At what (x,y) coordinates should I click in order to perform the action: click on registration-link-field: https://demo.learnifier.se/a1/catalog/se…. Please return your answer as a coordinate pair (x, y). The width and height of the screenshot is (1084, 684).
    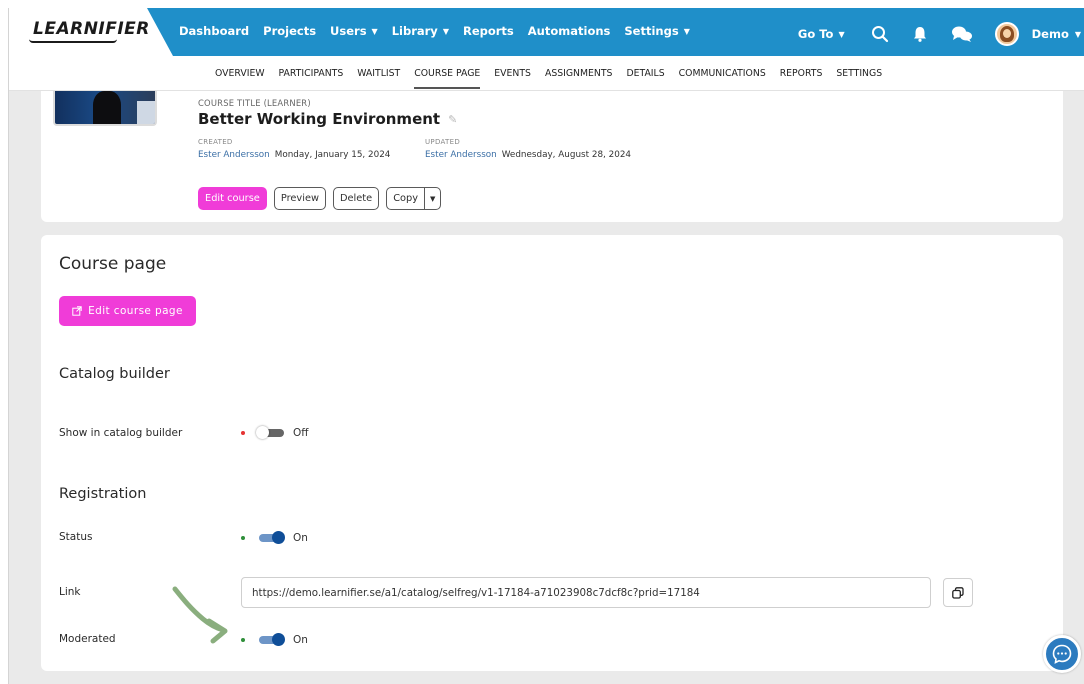
    Looking at the image, I should click on (586, 592).